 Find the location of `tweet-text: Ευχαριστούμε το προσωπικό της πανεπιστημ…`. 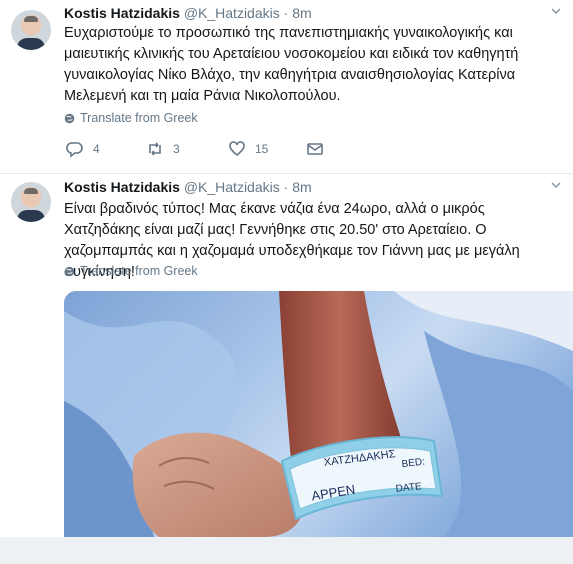

tweet-text: Ευχαριστούμε το προσωπικό της πανεπιστημ… is located at coordinates (291, 64).